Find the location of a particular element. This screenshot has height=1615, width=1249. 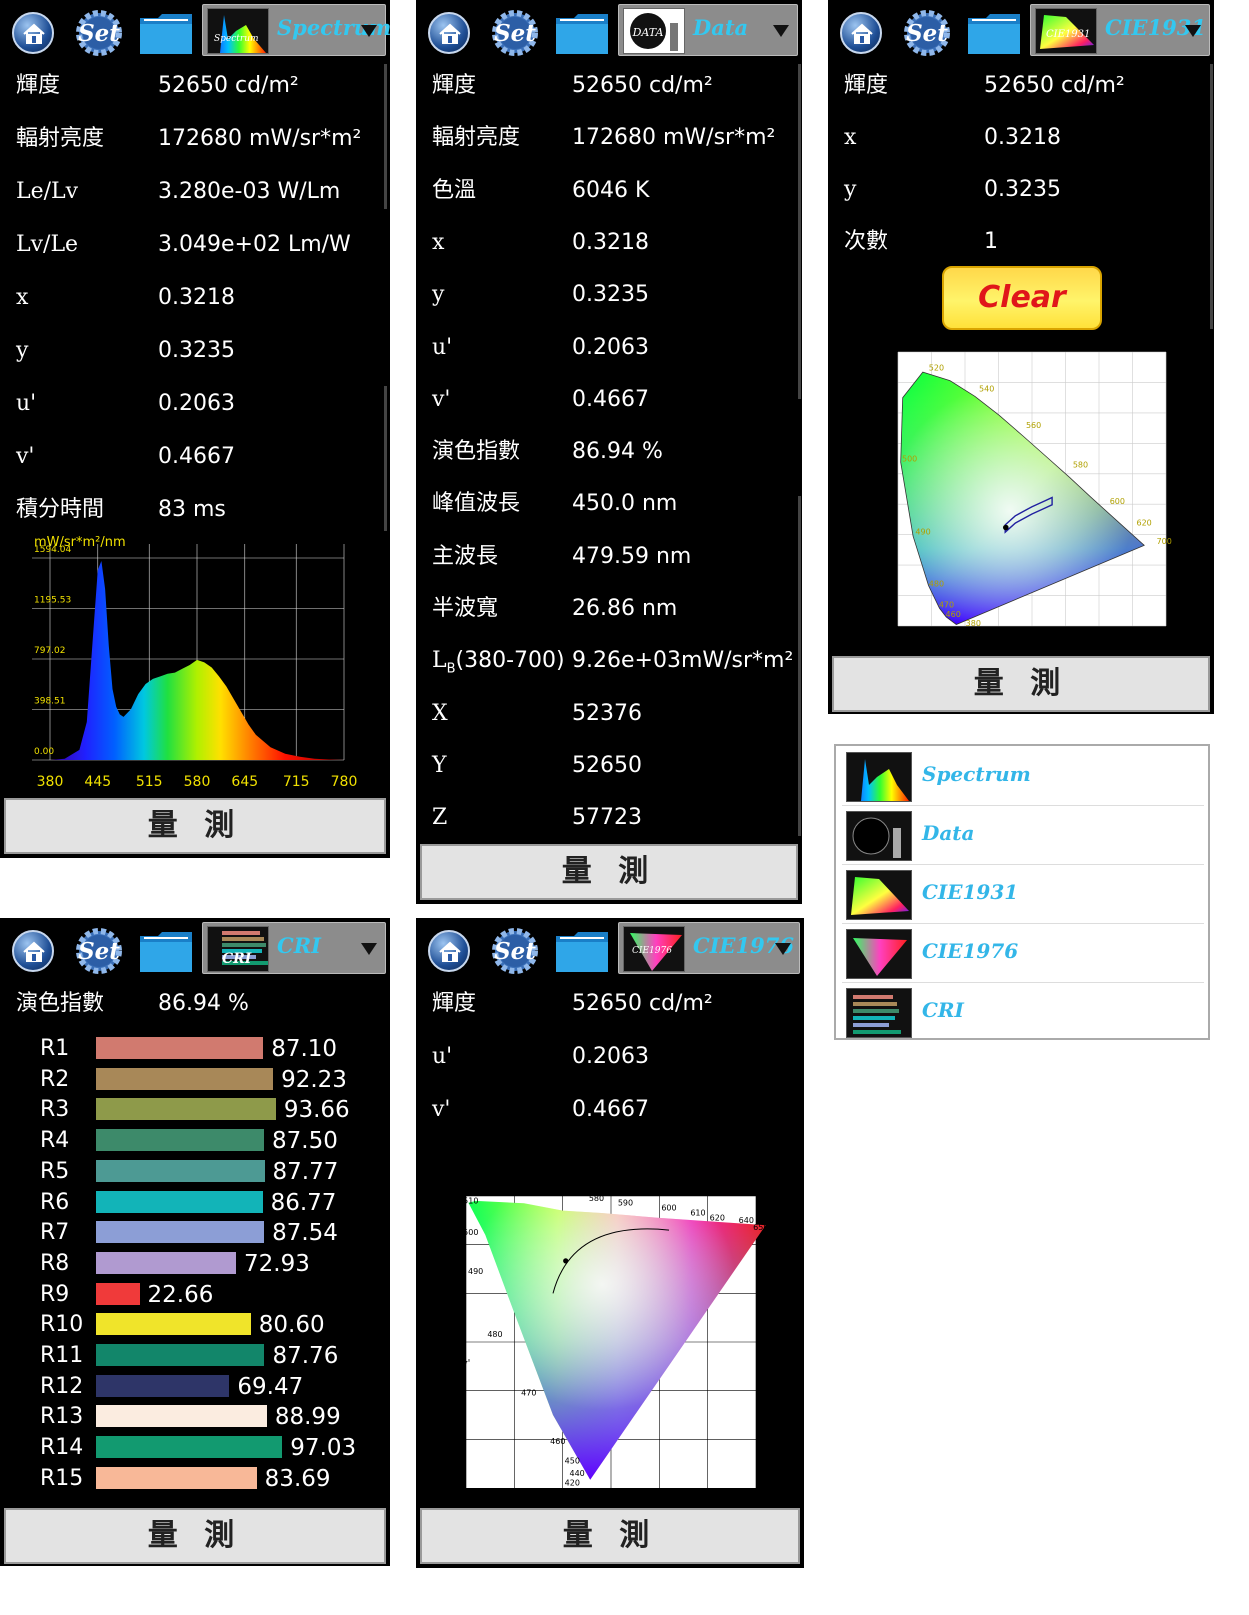

menu-item-data: Data is located at coordinates (1023, 836).